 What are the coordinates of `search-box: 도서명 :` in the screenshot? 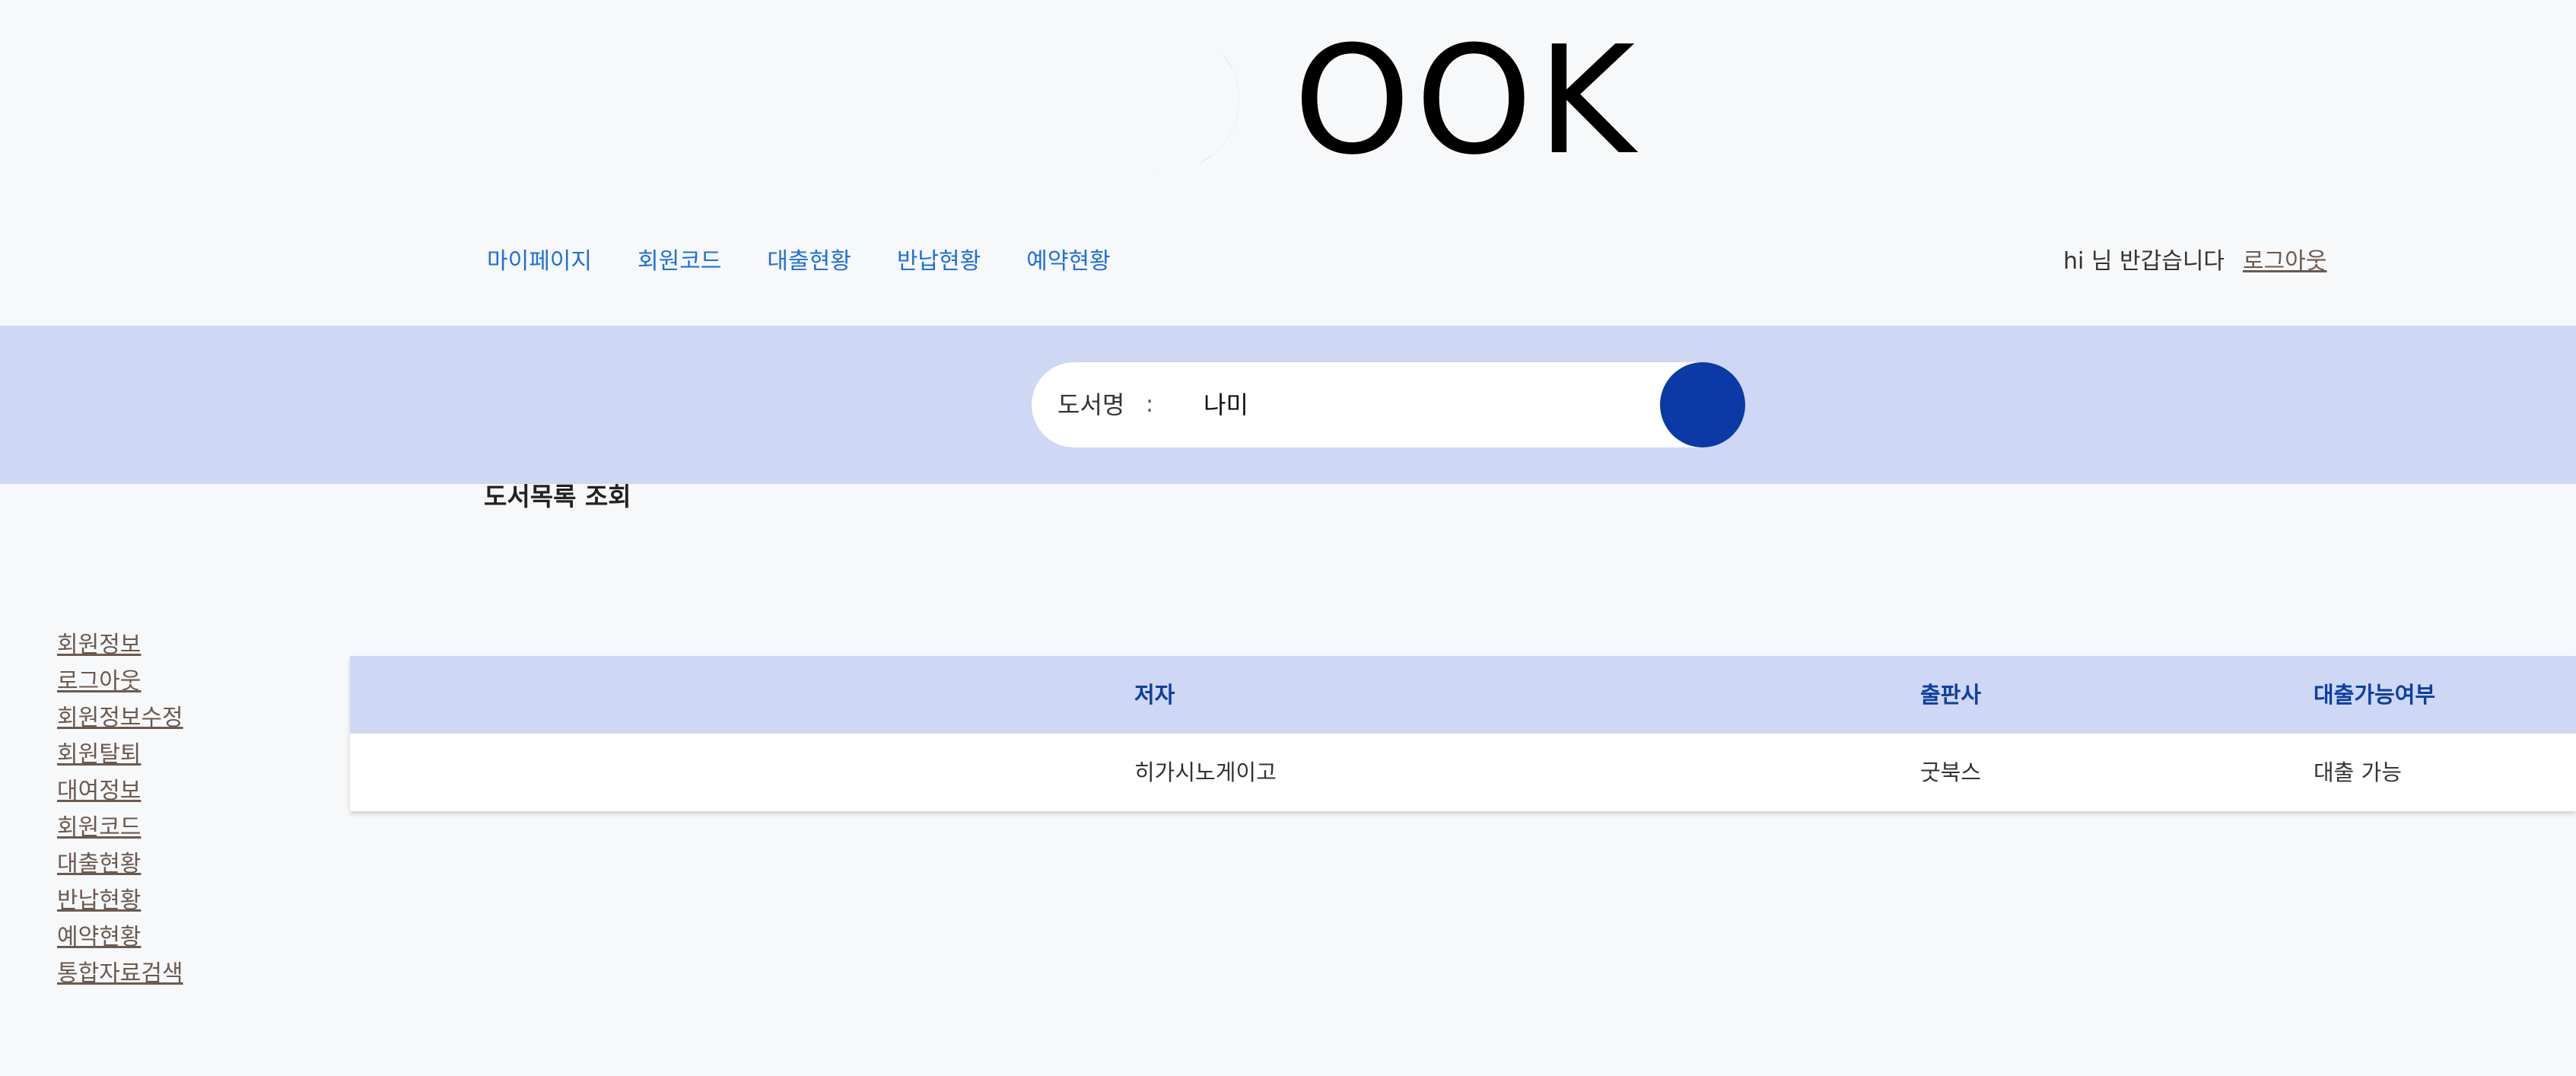 It's located at (1388, 404).